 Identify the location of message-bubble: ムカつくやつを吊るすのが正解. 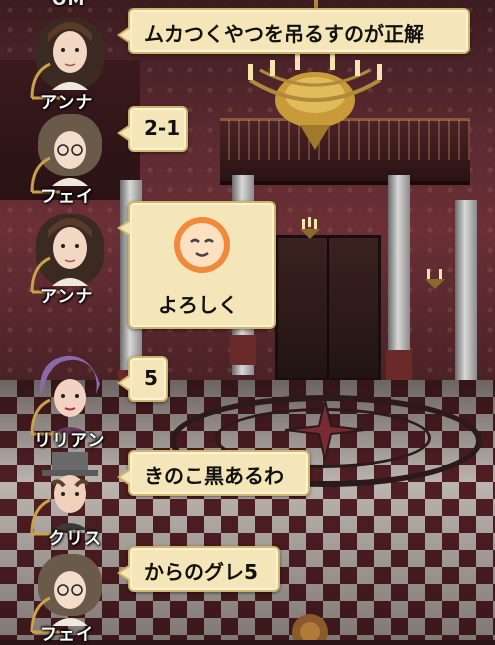
(293, 31).